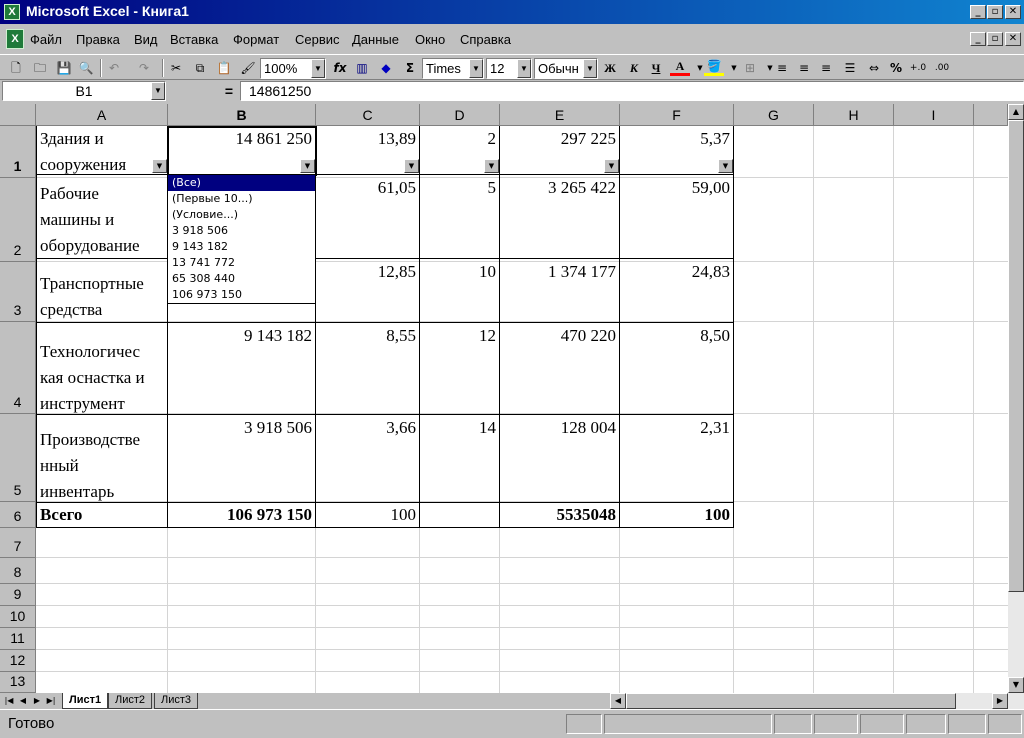 The image size is (1024, 738). What do you see at coordinates (18, 543) in the screenshot?
I see `row-header-7: 7` at bounding box center [18, 543].